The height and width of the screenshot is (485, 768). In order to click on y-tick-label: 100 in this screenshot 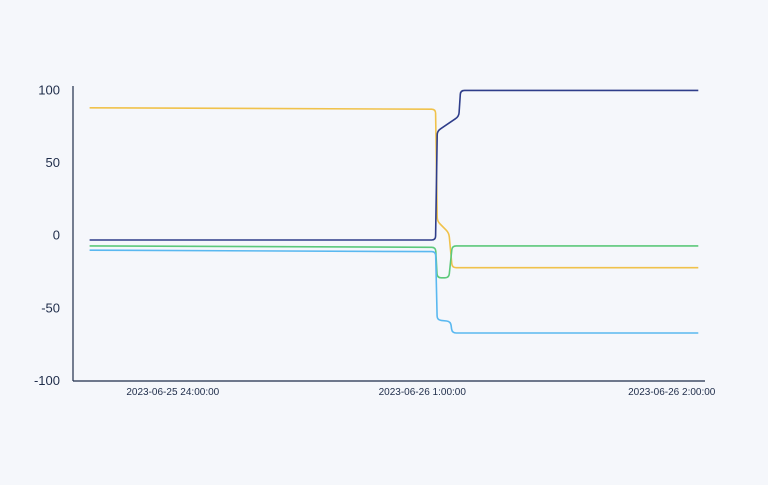, I will do `click(49, 89)`.